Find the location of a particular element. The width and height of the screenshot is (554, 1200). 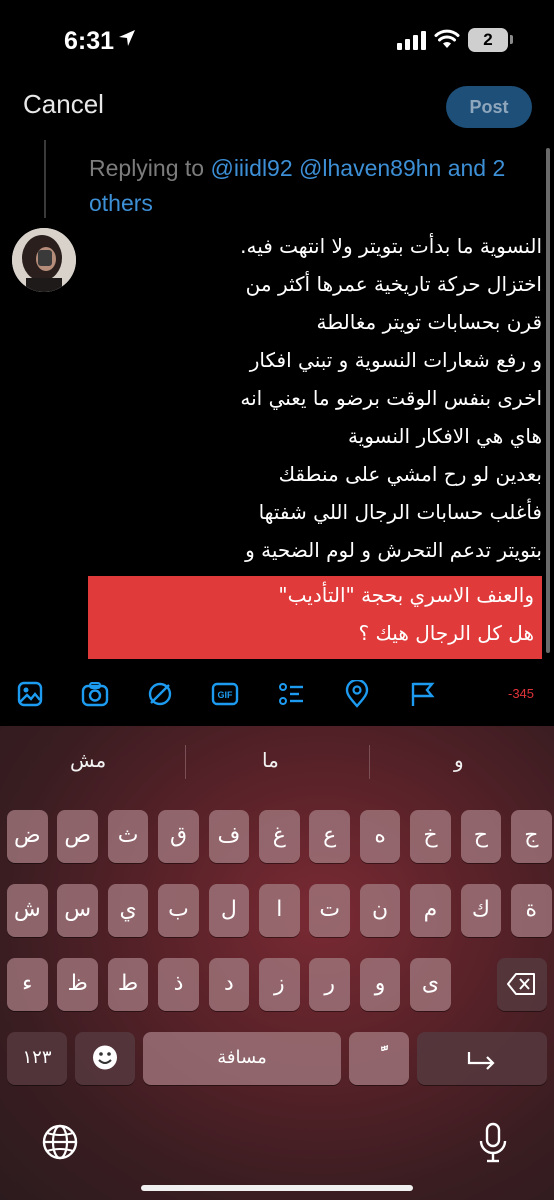

diacritic-key: ًّ is located at coordinates (379, 1058).